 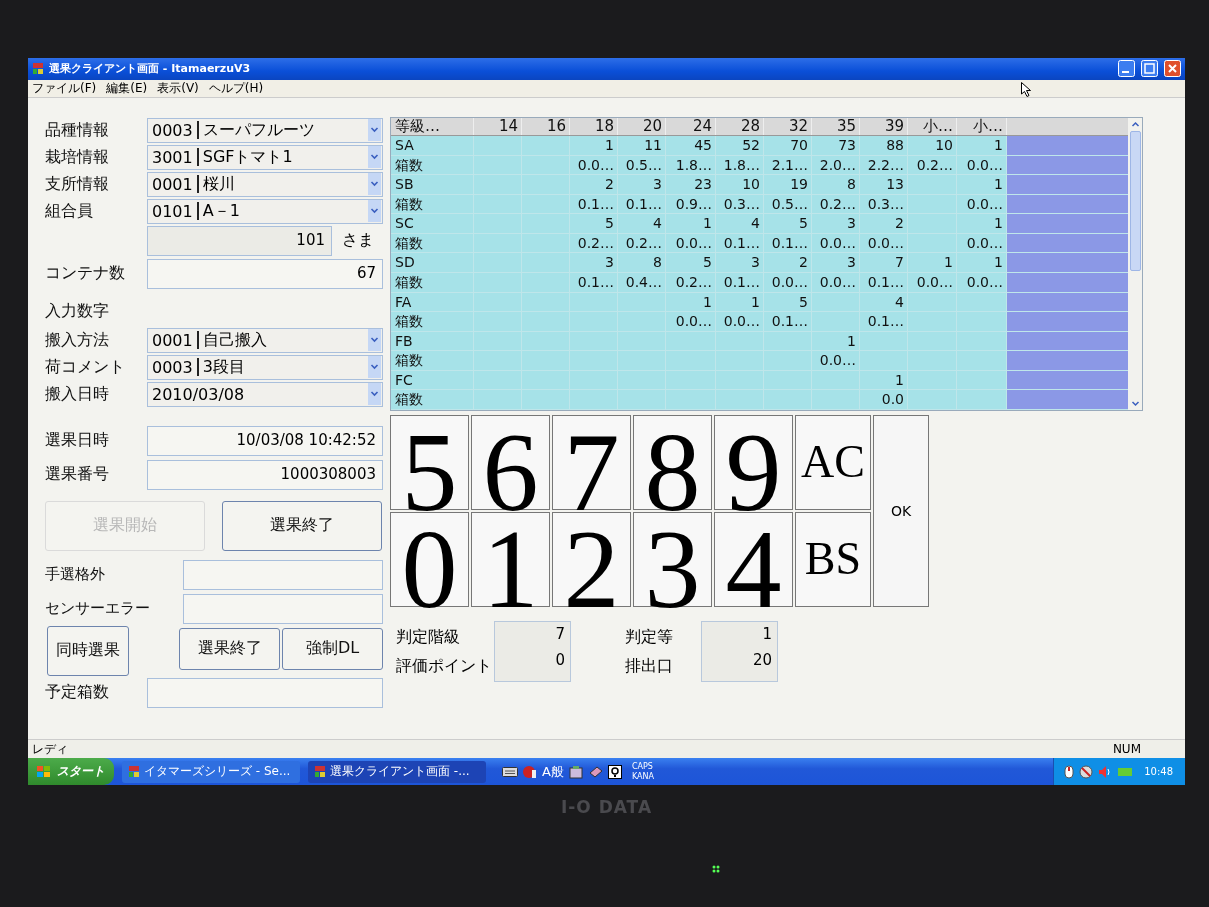 I want to click on field-label: 手選格外, so click(x=75, y=575).